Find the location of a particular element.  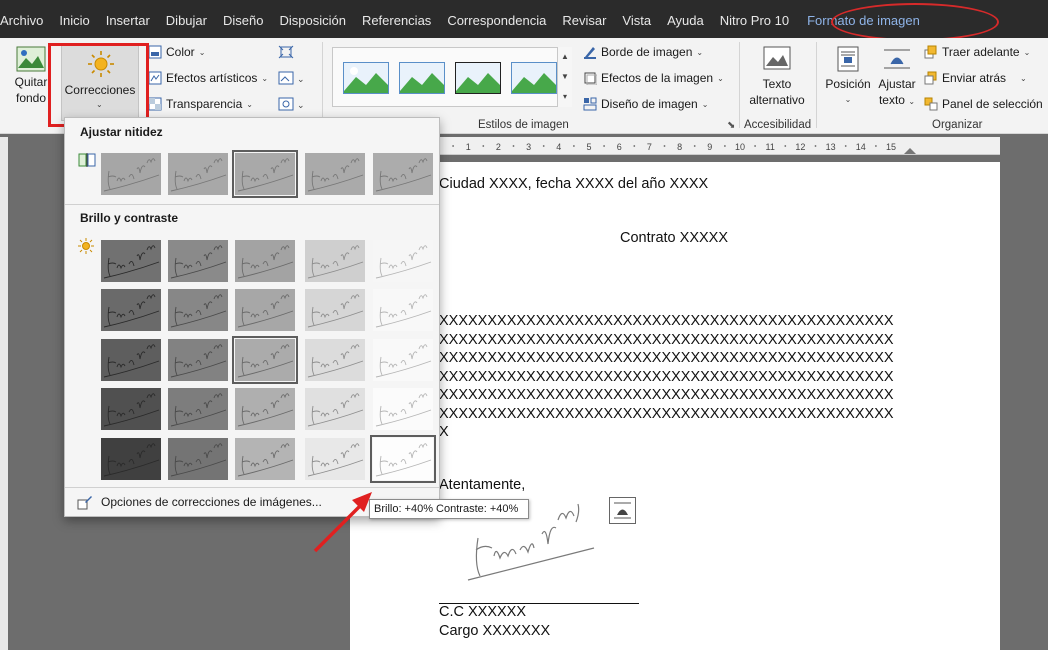

tab-inicio: Inicio is located at coordinates (74, 19).